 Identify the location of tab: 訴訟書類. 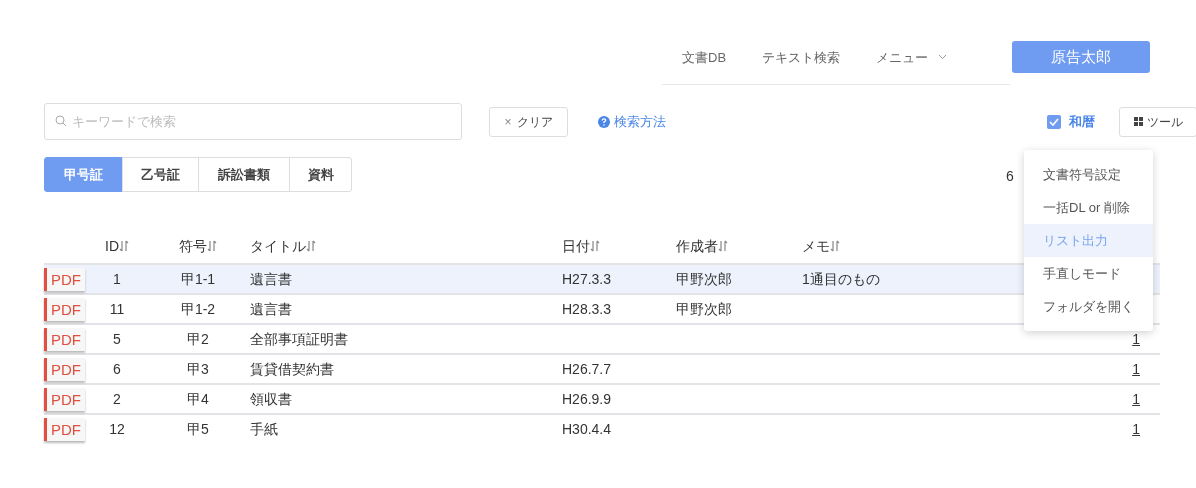
(244, 174).